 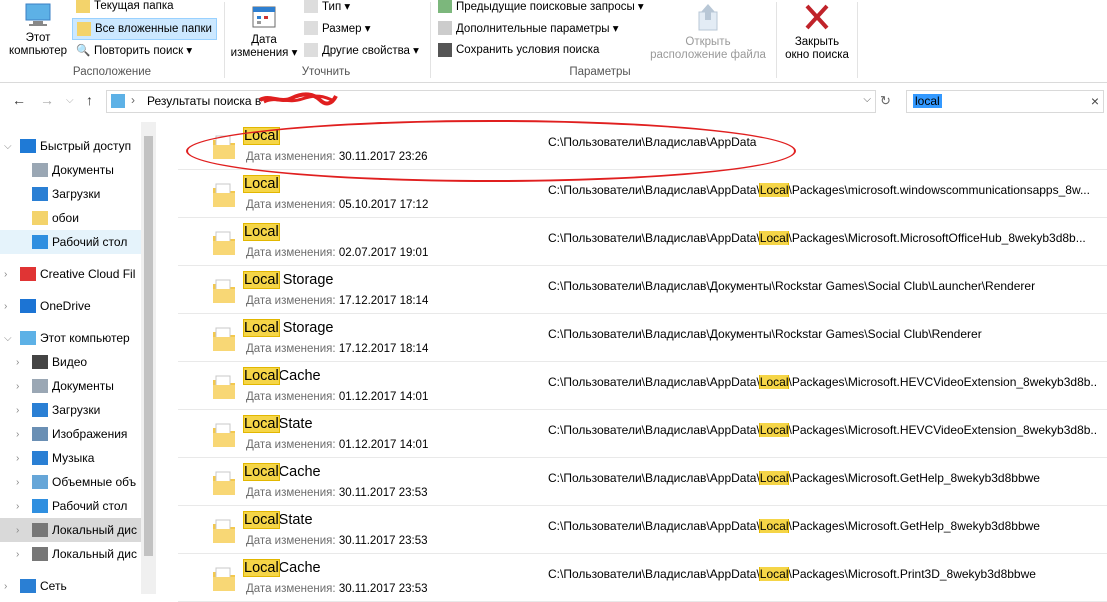 I want to click on nav-item: Документы, so click(x=76, y=170).